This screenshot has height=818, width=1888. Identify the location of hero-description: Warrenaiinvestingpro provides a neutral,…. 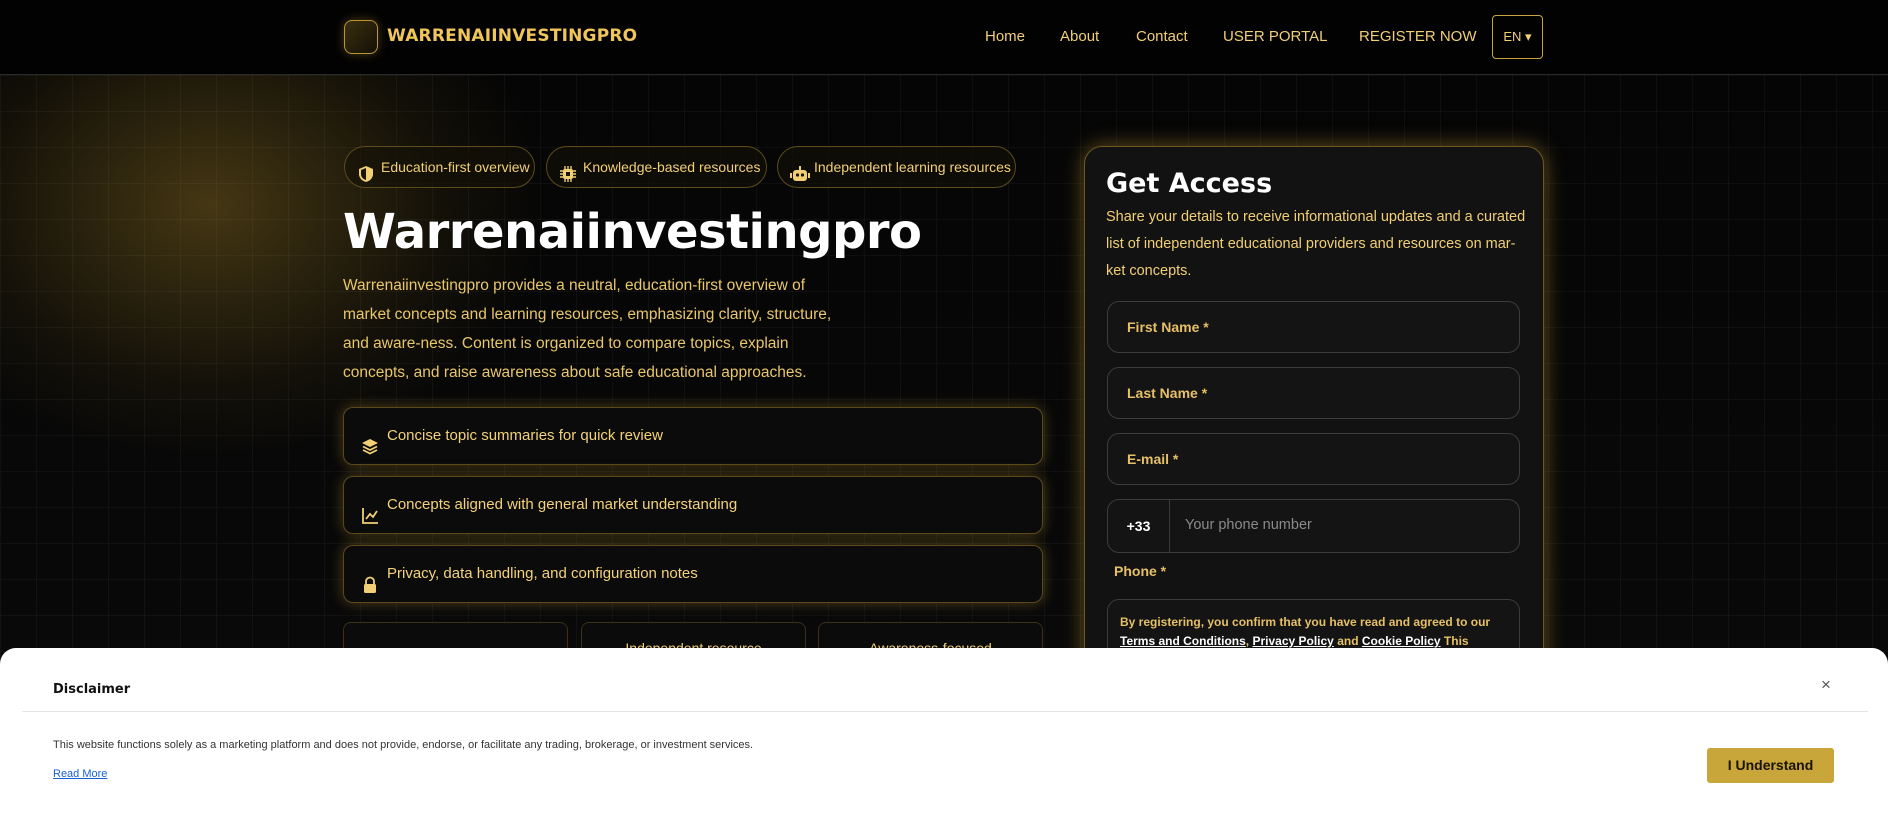
(587, 329).